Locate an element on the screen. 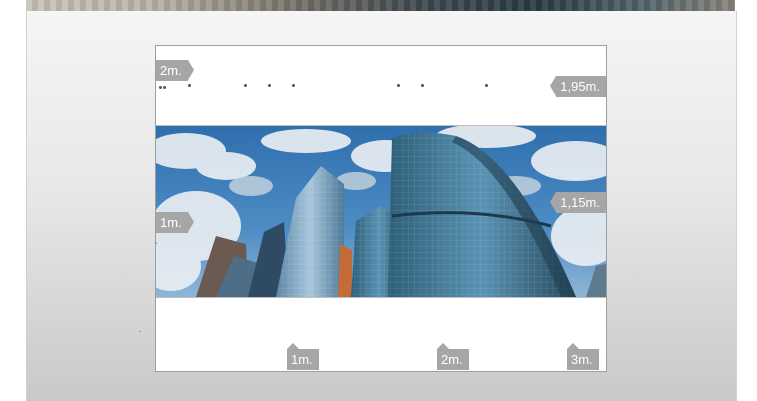  height-marker-1-95m: 1,95m. is located at coordinates (578, 86).